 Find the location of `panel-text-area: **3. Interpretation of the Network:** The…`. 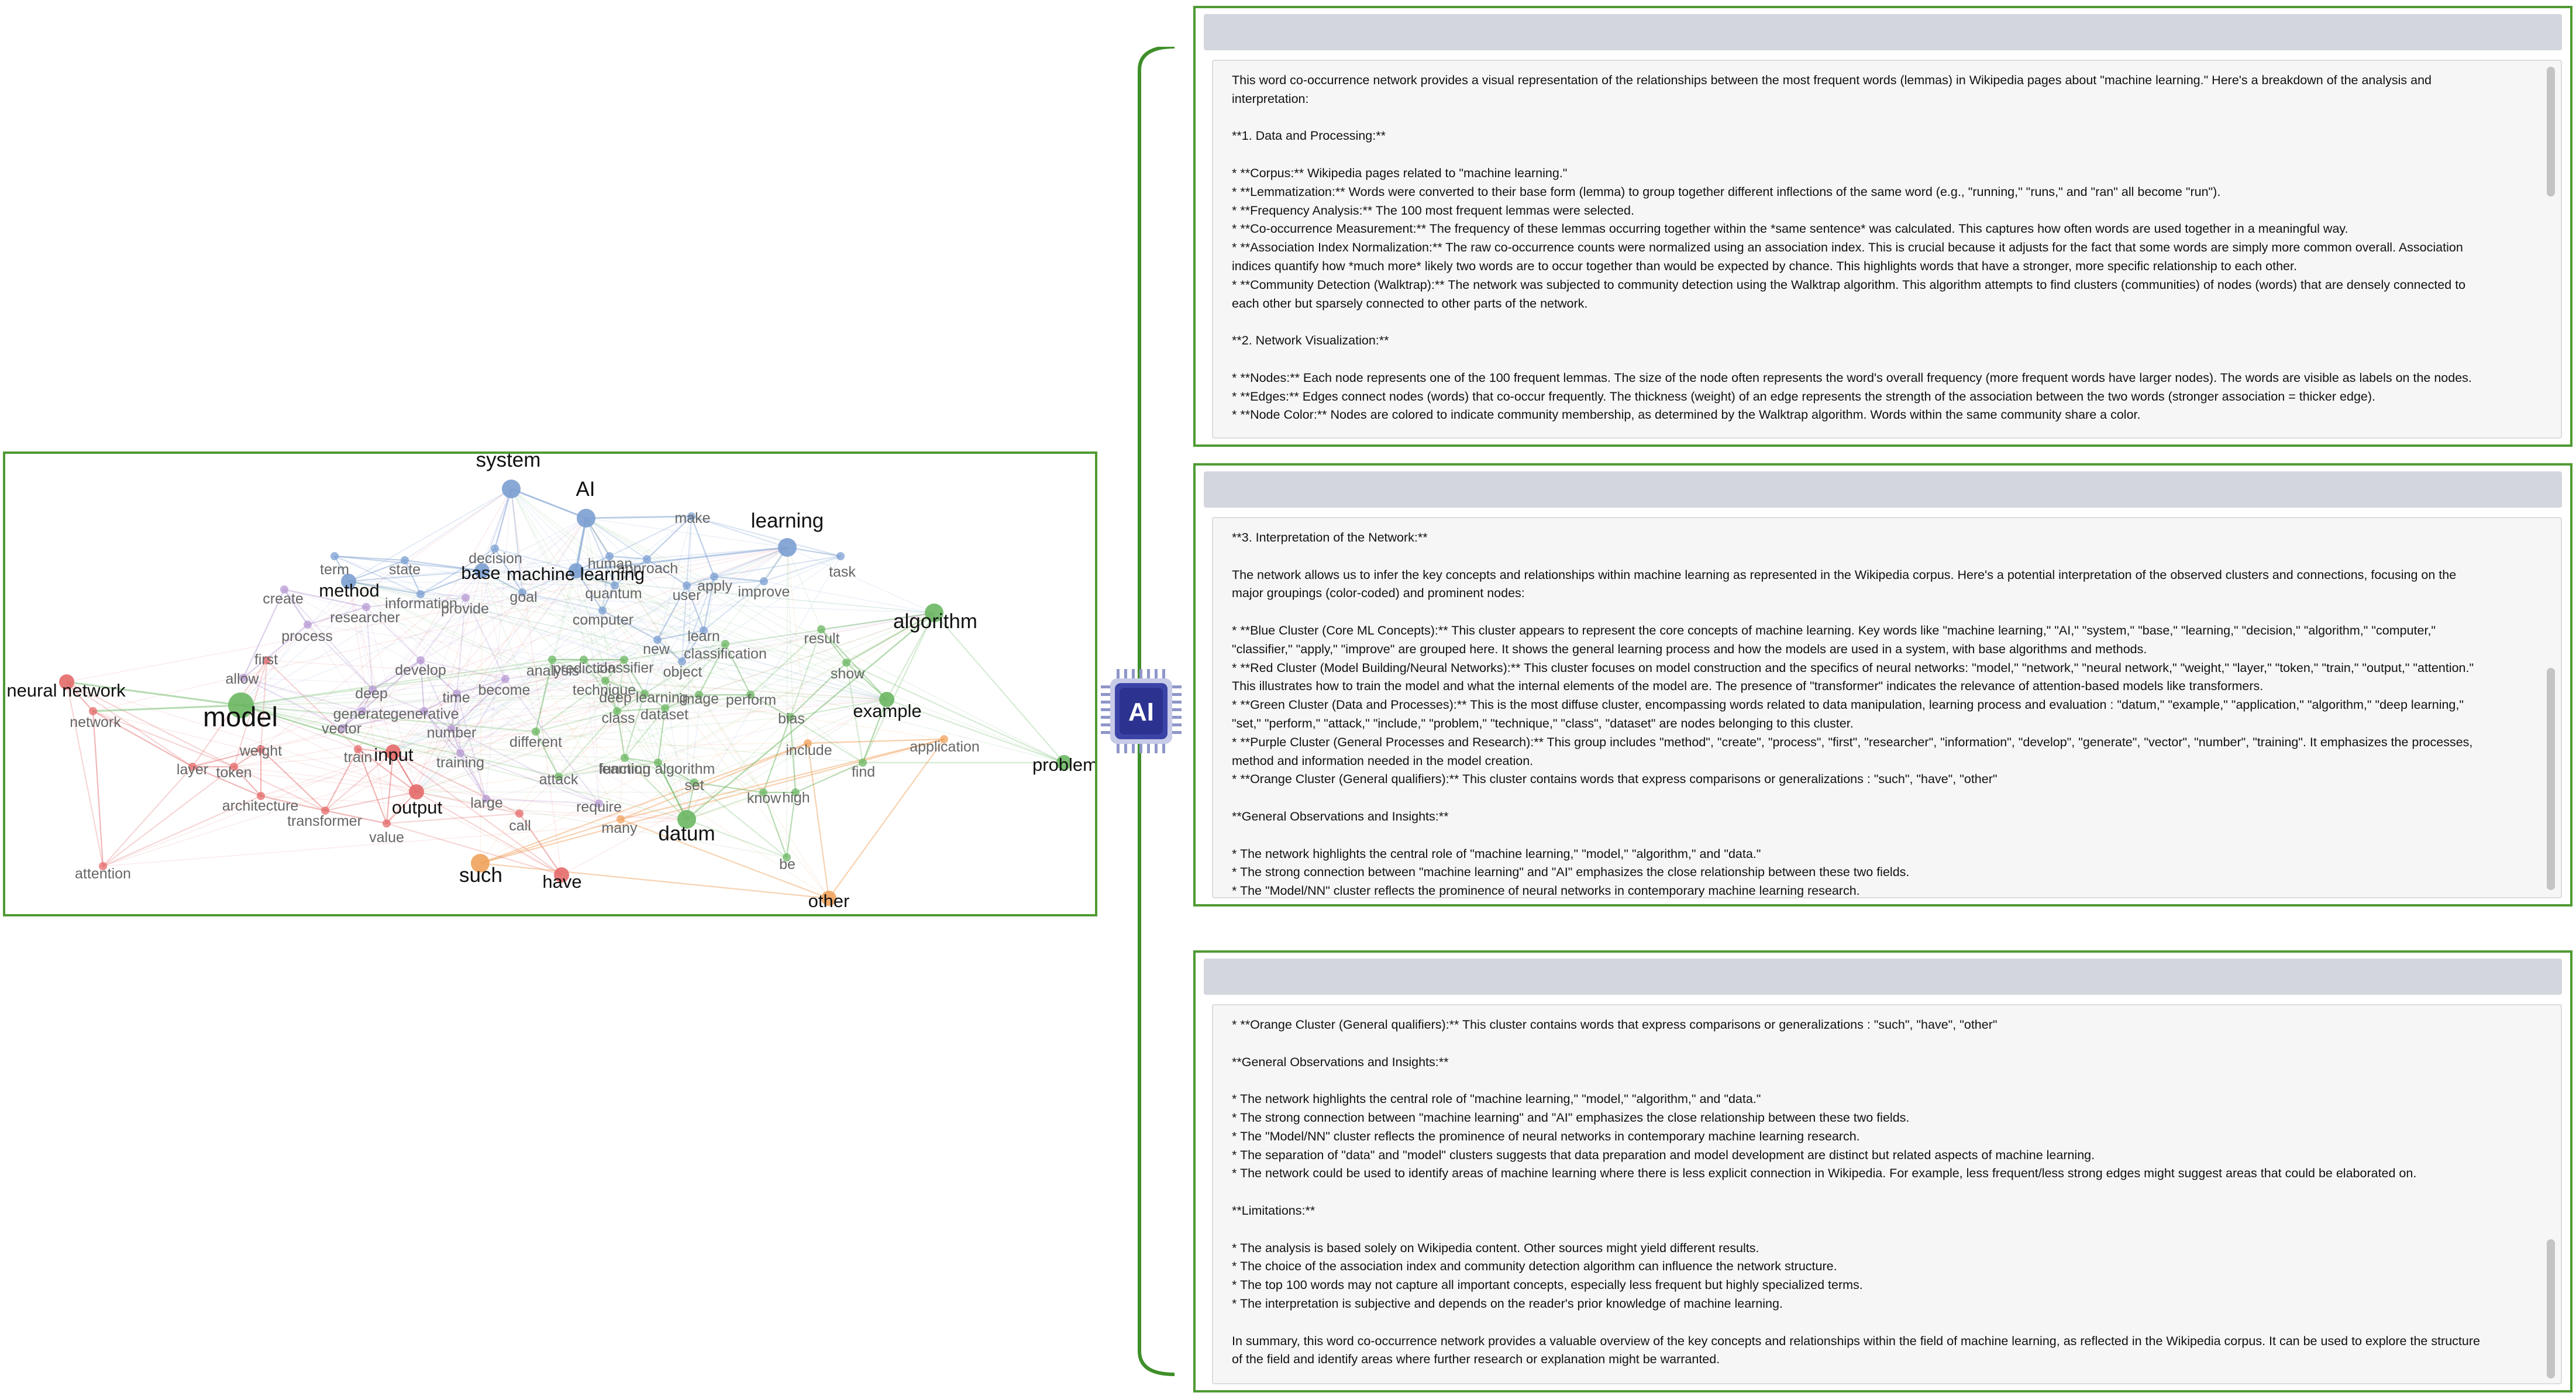

panel-text-area: **3. Interpretation of the Network:** The… is located at coordinates (1887, 708).